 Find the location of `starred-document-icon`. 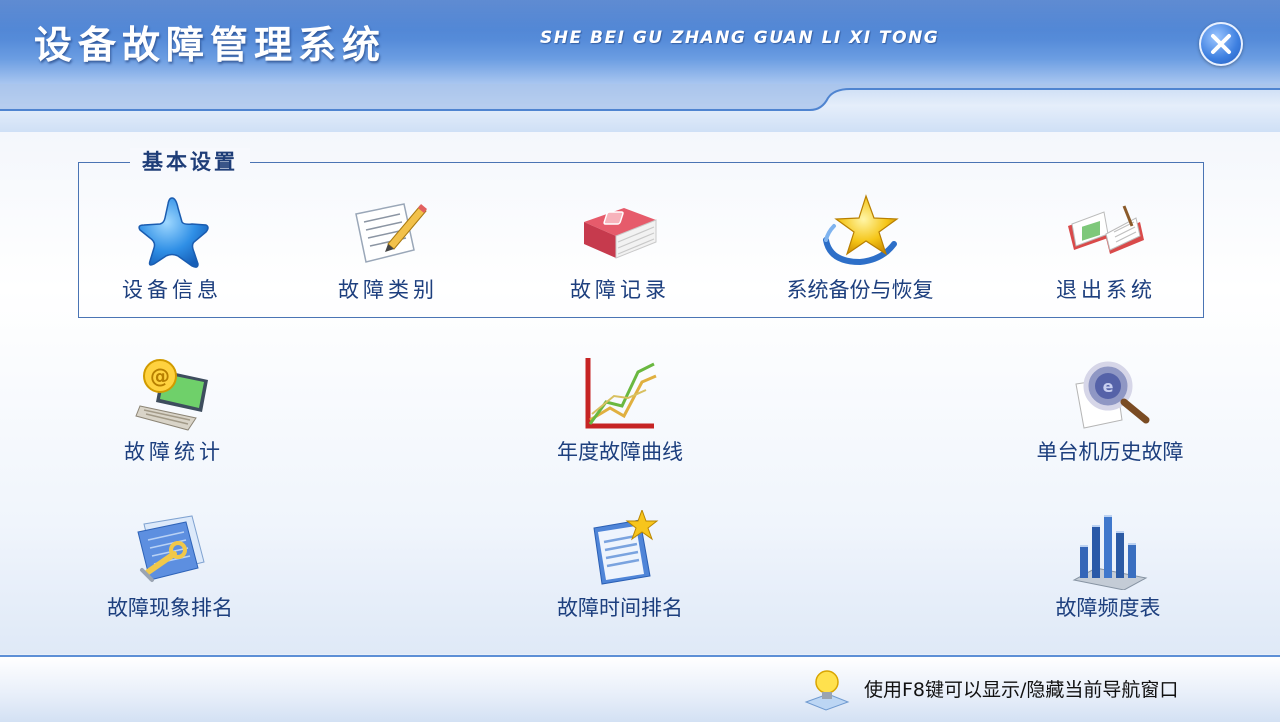

starred-document-icon is located at coordinates (626, 547).